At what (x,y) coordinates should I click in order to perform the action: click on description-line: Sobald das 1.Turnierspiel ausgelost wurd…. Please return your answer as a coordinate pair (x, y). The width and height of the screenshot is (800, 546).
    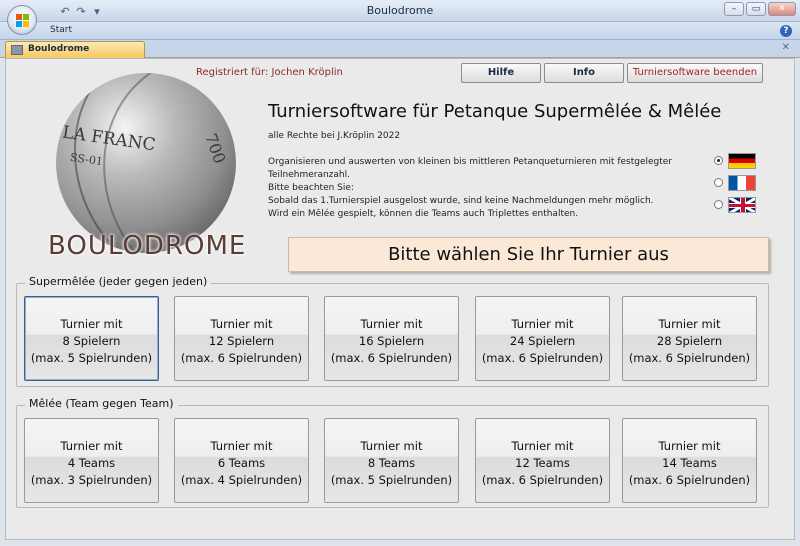
    Looking at the image, I should click on (461, 201).